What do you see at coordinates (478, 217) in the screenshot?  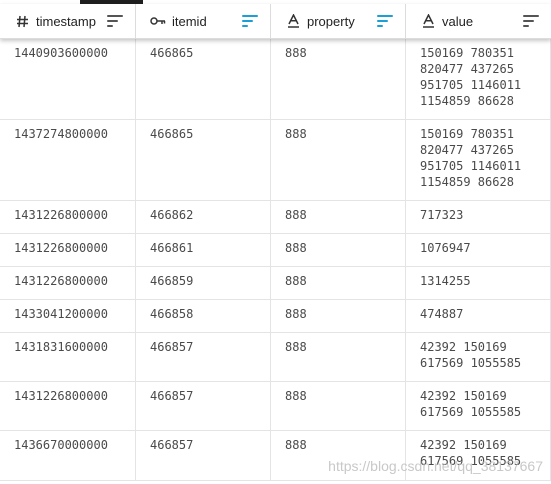 I see `cell-value: 717323` at bounding box center [478, 217].